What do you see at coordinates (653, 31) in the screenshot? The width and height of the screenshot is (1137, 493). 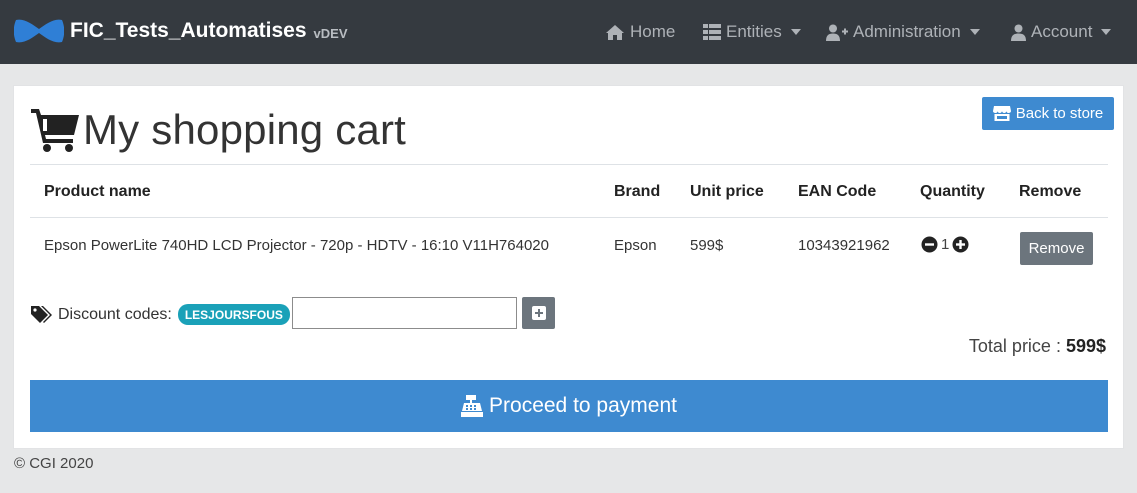 I see `nav-home-label: Home` at bounding box center [653, 31].